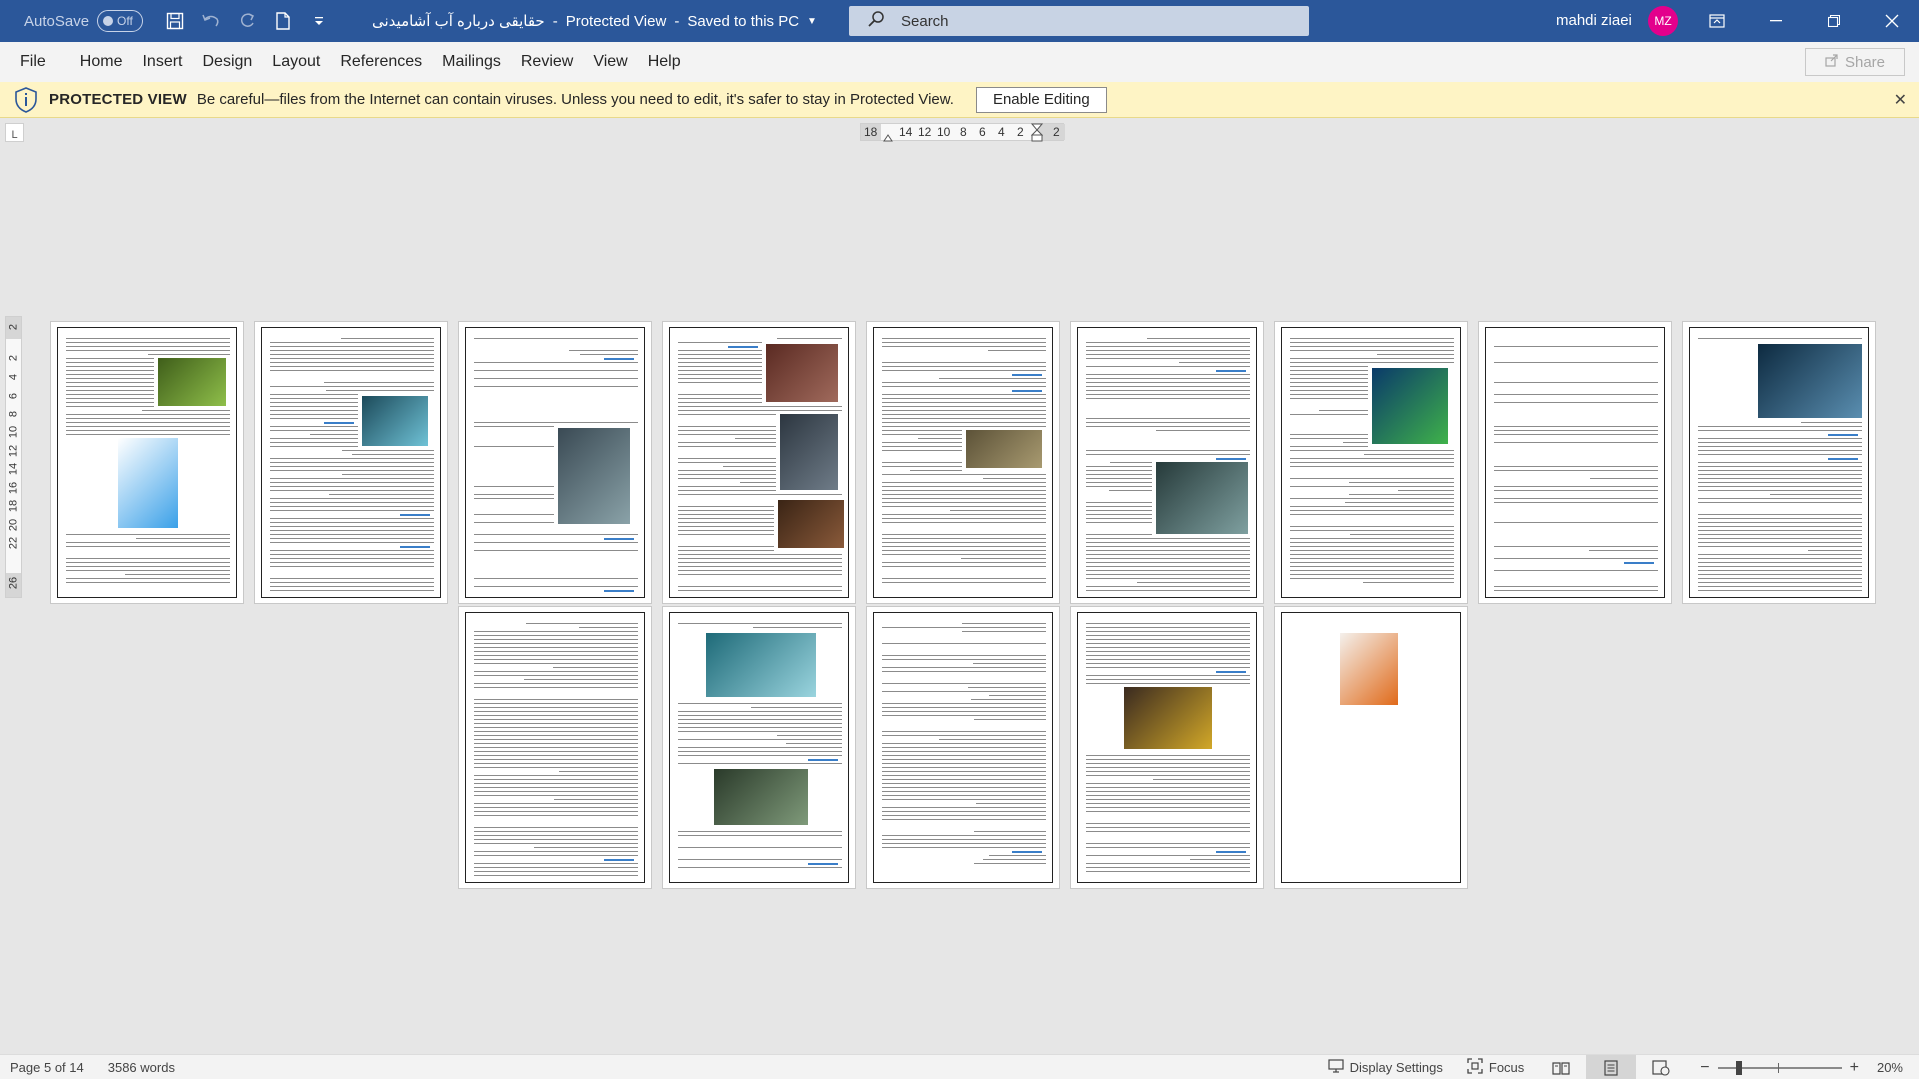 Image resolution: width=1919 pixels, height=1079 pixels. What do you see at coordinates (28, 62) in the screenshot?
I see `tab-file: File` at bounding box center [28, 62].